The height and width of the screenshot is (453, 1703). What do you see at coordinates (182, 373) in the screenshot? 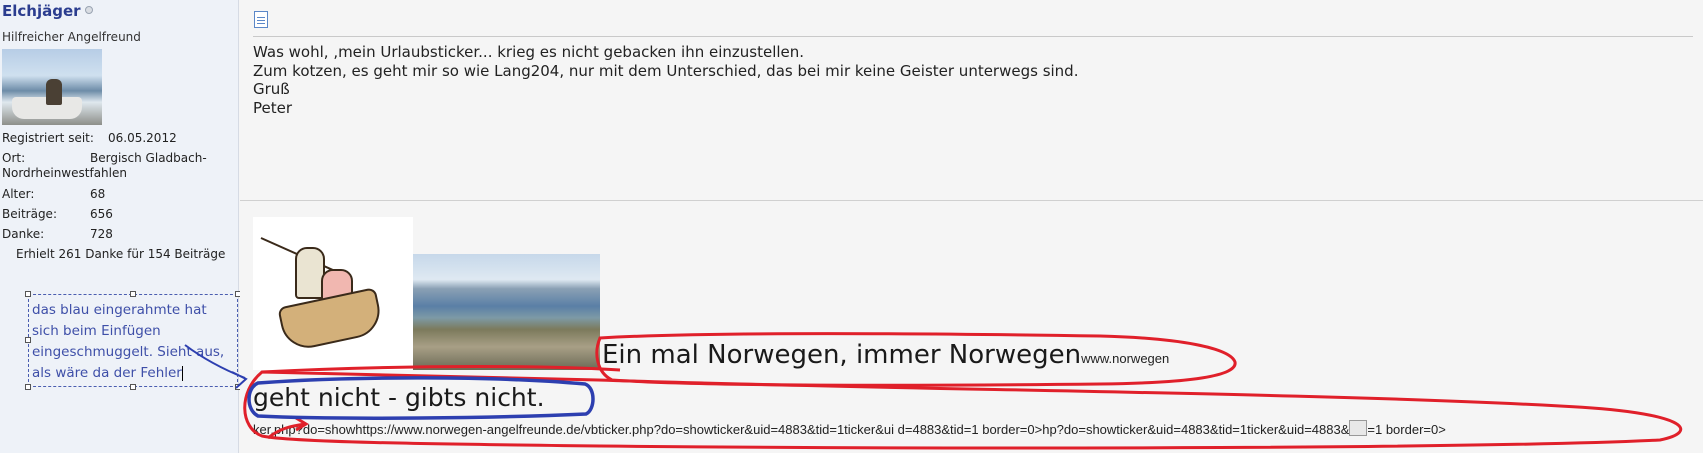
I see `text-caret` at bounding box center [182, 373].